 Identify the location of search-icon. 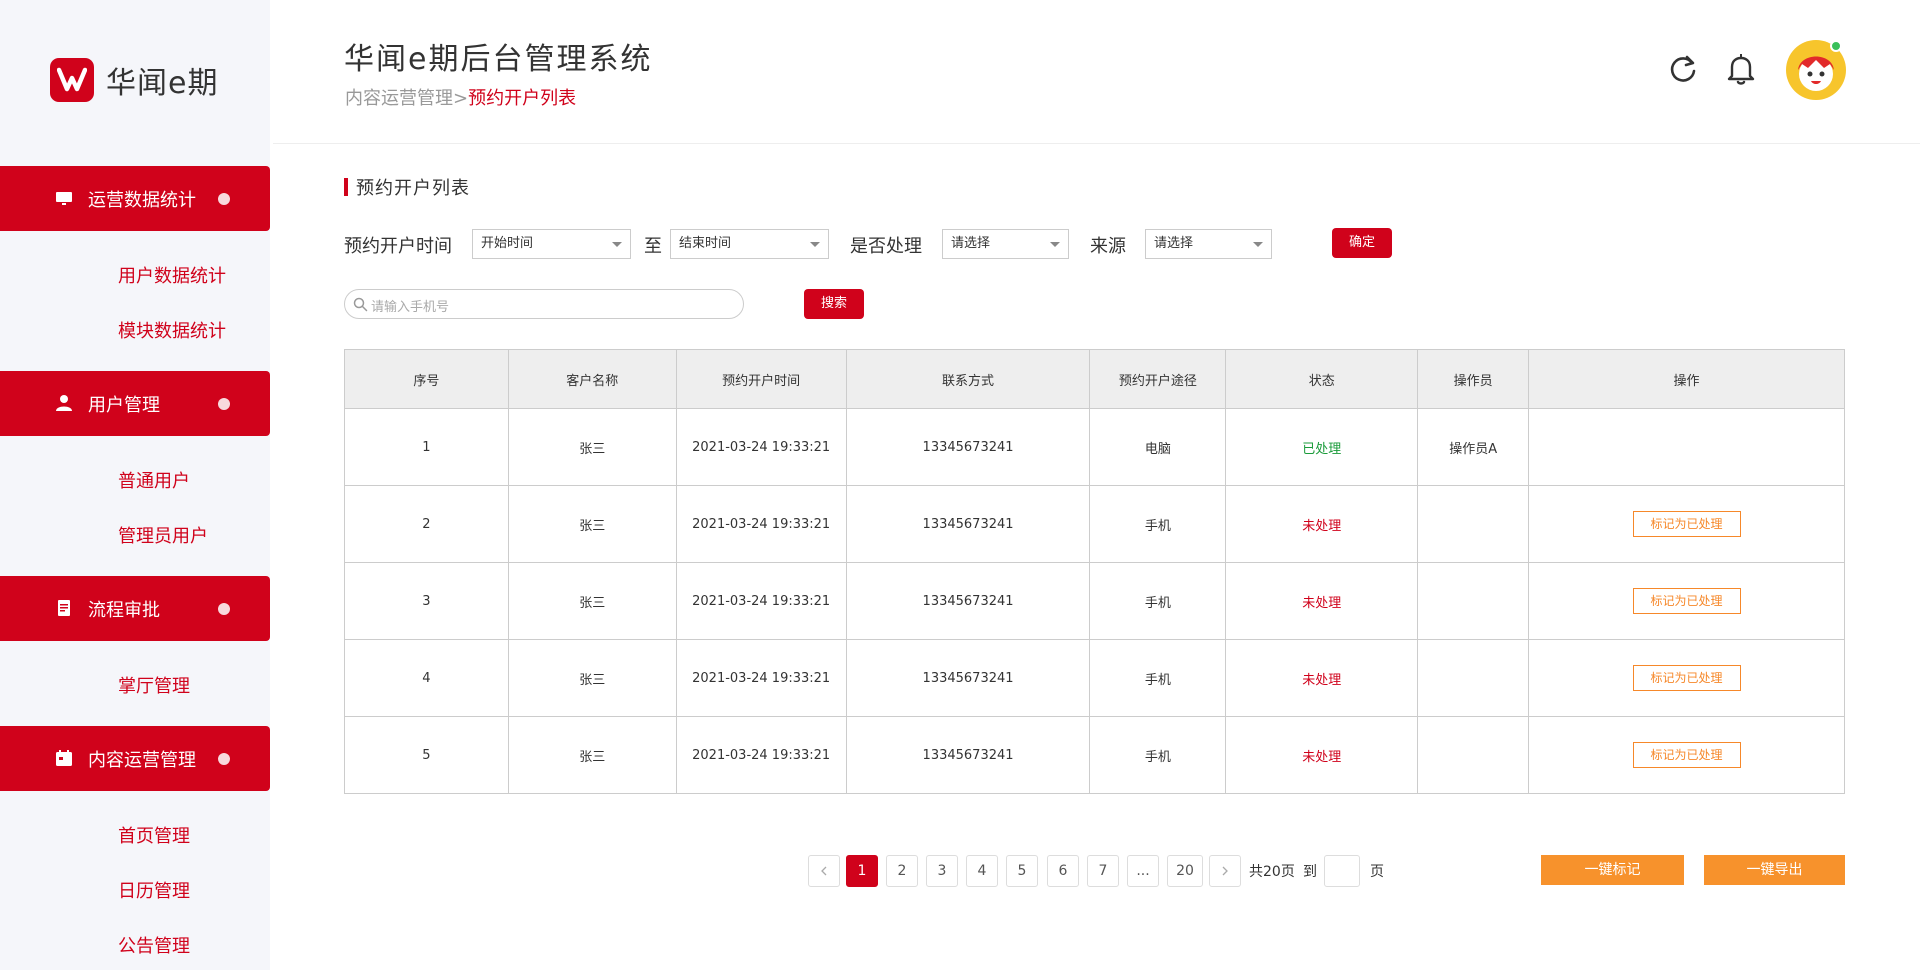
(360, 304).